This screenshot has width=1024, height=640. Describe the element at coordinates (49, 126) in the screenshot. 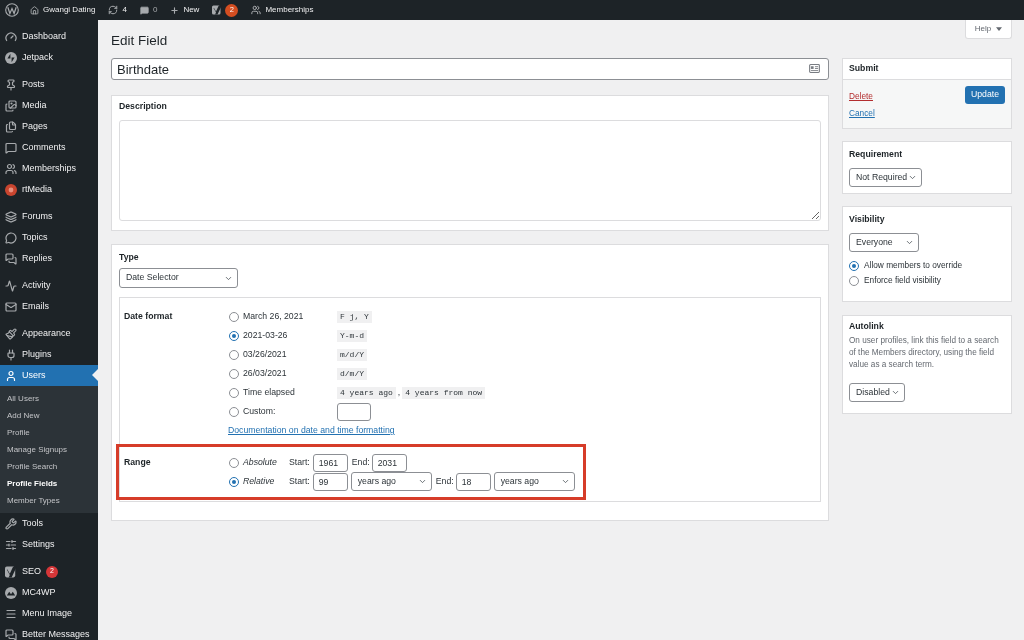

I see `sidebar-item: Pages` at that location.